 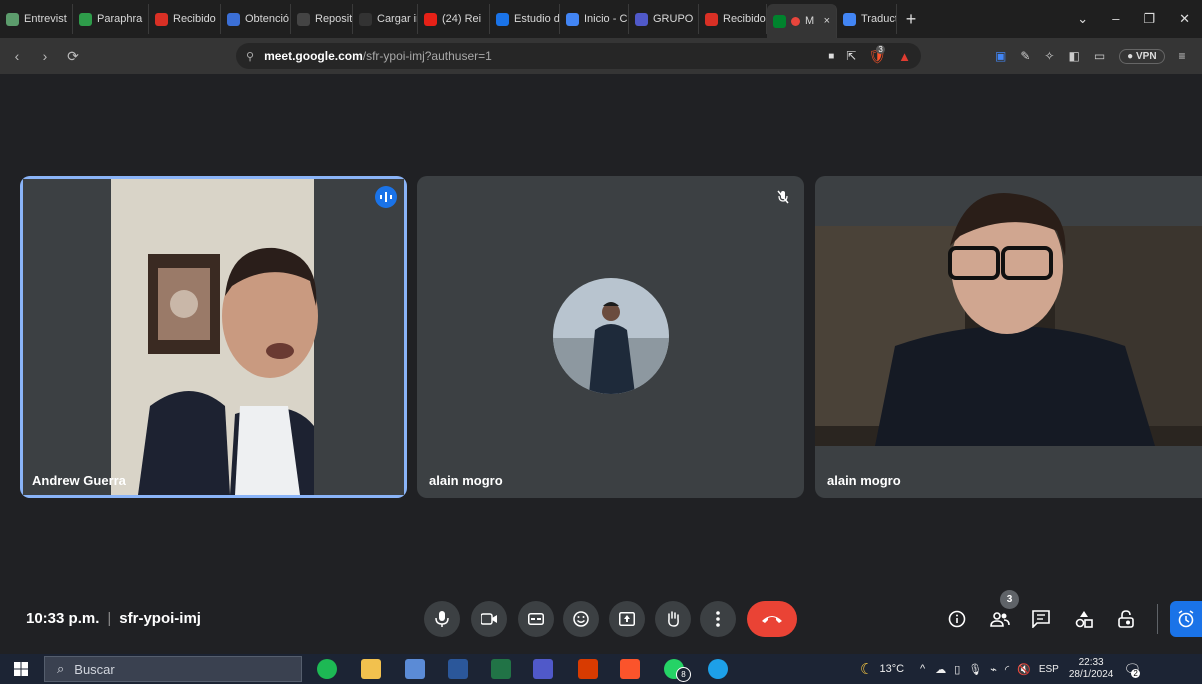 I want to click on translate-extension-icon: ▣, so click(x=1000, y=56).